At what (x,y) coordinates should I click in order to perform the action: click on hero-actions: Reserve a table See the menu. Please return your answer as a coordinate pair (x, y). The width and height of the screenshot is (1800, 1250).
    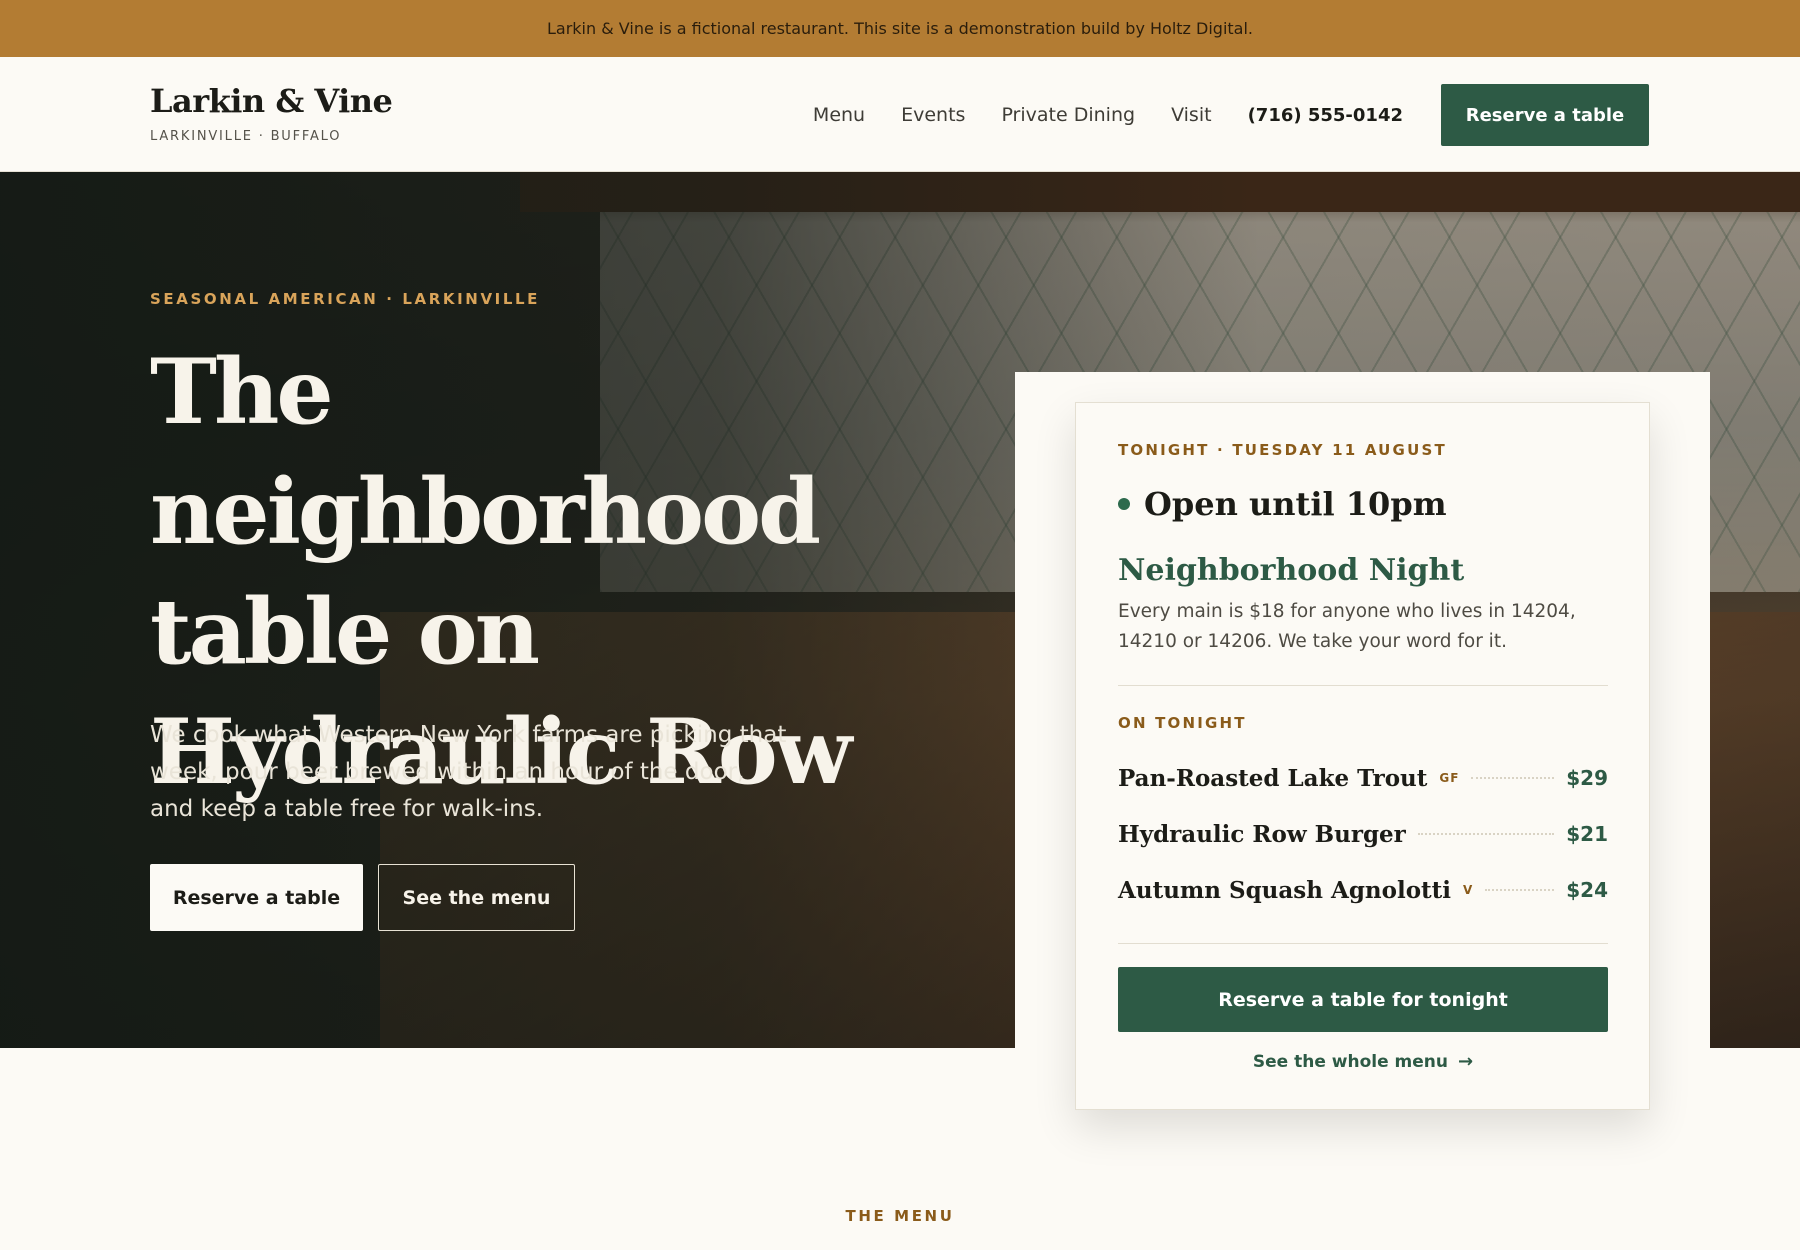
    Looking at the image, I should click on (362, 897).